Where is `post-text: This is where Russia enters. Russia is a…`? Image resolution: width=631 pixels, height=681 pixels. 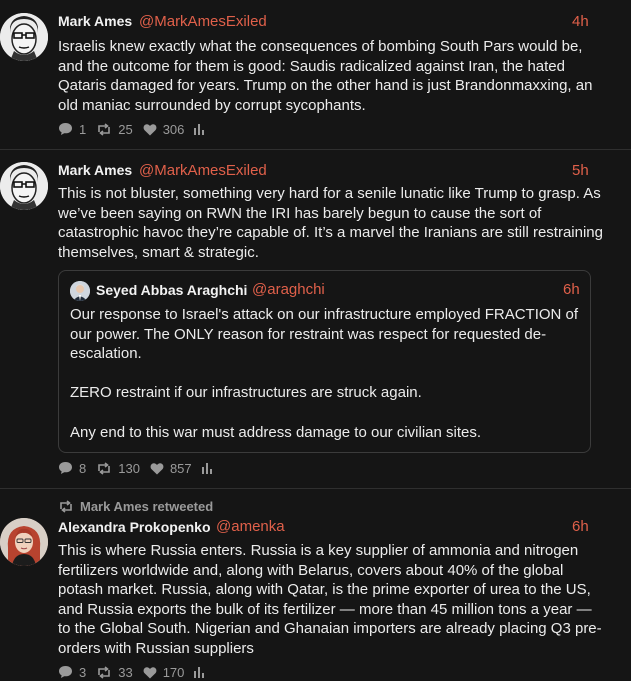
post-text: This is where Russia enters. Russia is a… is located at coordinates (330, 599).